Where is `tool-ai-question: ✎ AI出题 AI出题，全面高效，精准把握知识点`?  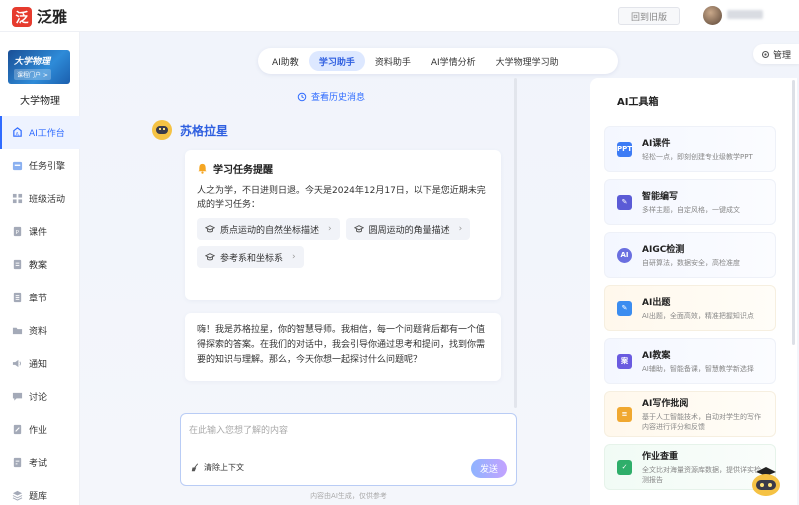
tool-ai-question: ✎ AI出题 AI出题，全面高效，精准把握知识点 is located at coordinates (690, 308).